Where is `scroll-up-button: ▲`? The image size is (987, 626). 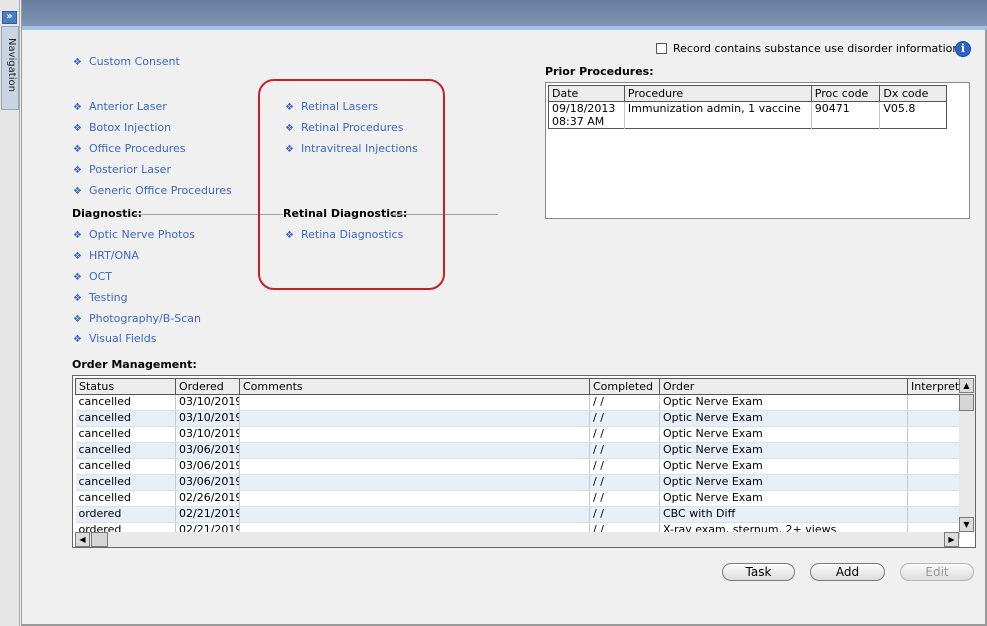
scroll-up-button: ▲ is located at coordinates (966, 385).